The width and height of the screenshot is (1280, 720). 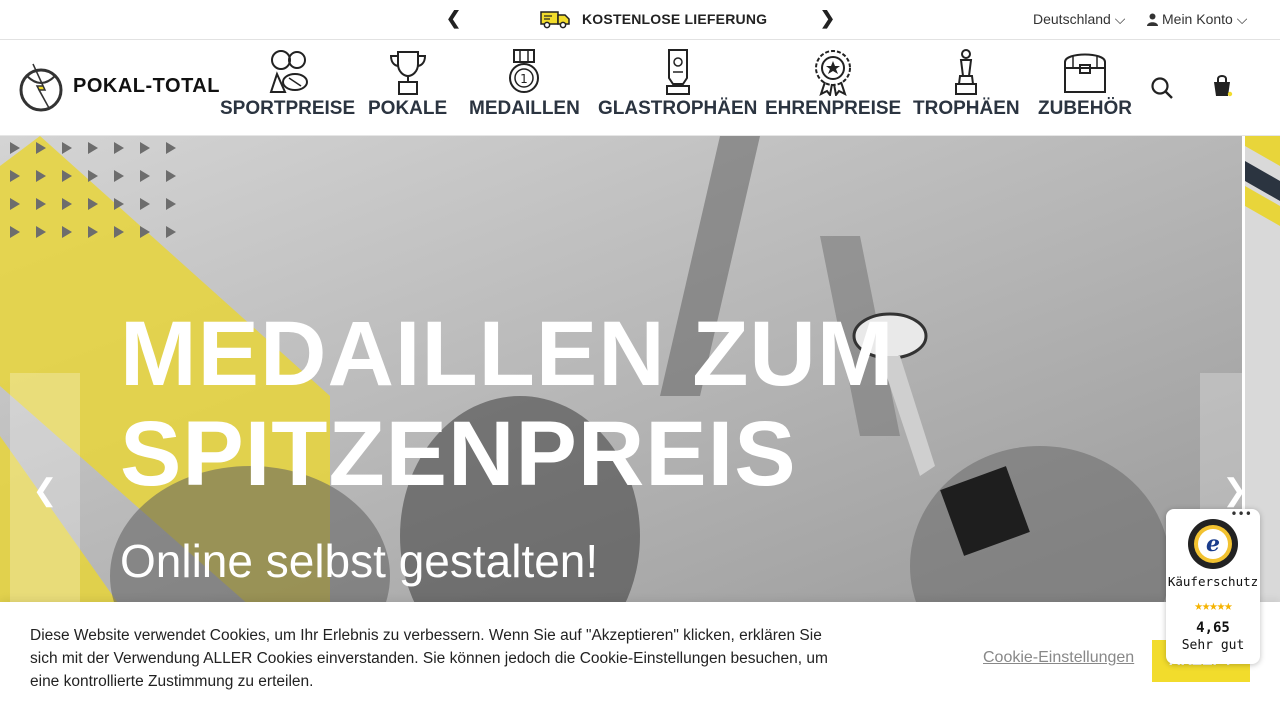 I want to click on nav-item-glastrophaeen: GLASTROPHÄEN, so click(x=677, y=84).